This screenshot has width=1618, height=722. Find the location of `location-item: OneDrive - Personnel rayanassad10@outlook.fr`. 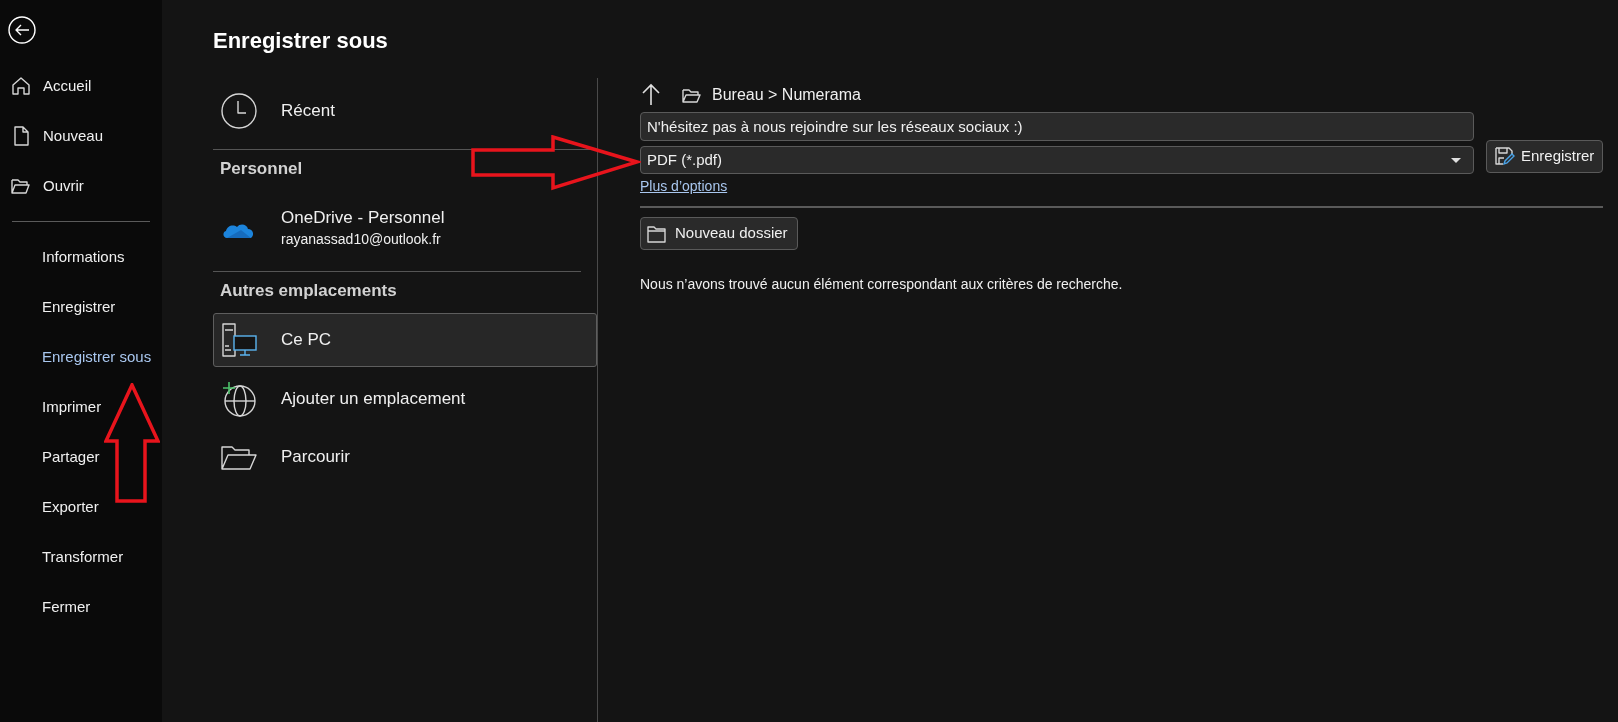

location-item: OneDrive - Personnel rayanassad10@outlook.fr is located at coordinates (405, 228).